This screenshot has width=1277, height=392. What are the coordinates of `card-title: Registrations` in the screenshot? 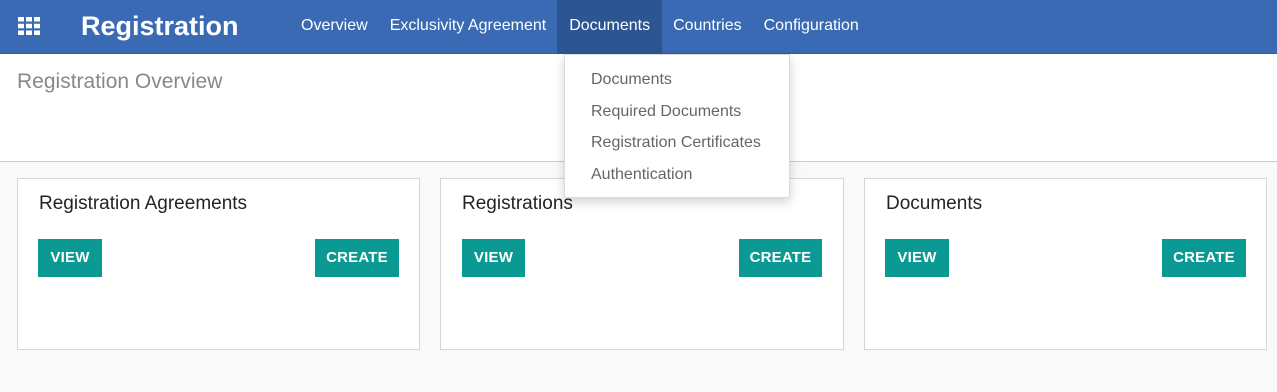 It's located at (517, 203).